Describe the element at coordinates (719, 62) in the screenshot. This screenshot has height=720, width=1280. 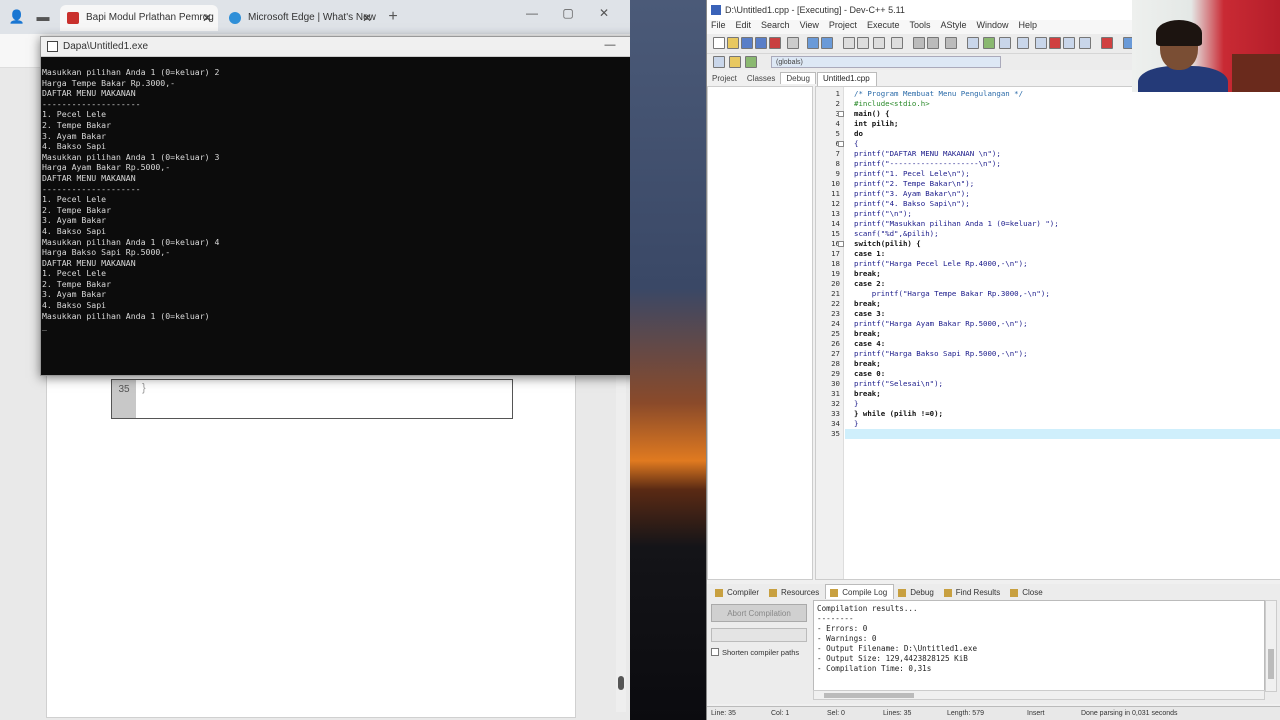
I see `class-browser-icon` at that location.